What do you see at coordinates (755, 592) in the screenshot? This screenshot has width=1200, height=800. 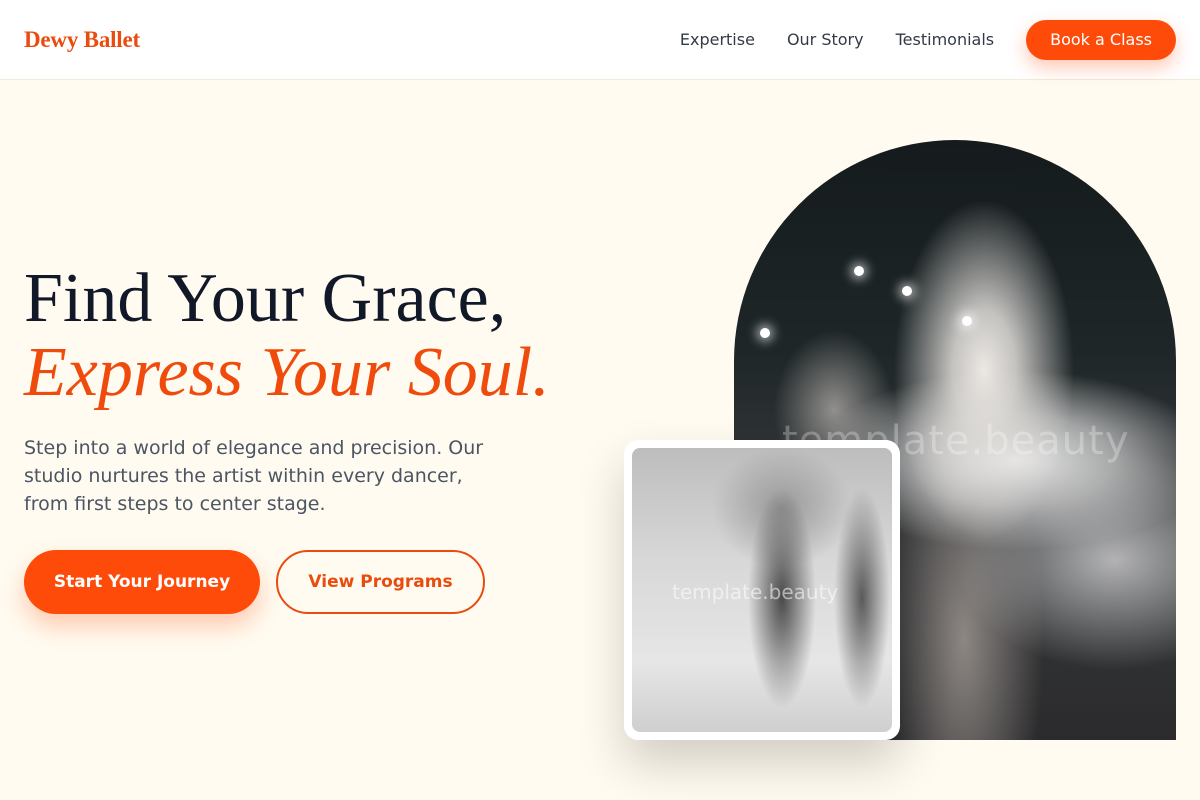 I see `photo-watermark: template.beauty` at bounding box center [755, 592].